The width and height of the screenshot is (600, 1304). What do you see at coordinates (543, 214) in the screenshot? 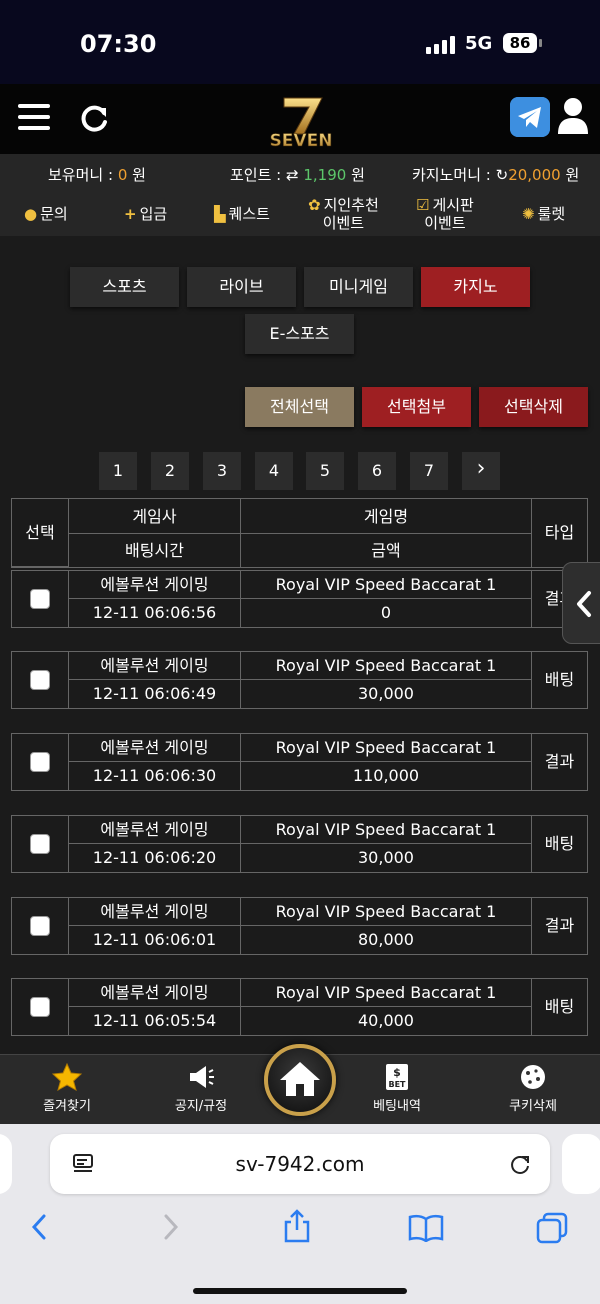
I see `menu-roulette: ✺ 룰렛` at bounding box center [543, 214].